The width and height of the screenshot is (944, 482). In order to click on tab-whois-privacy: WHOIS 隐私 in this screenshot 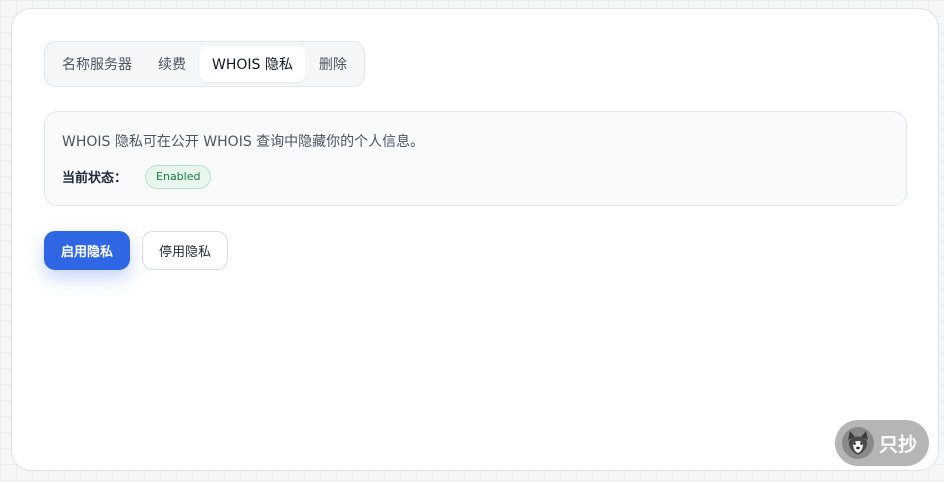, I will do `click(252, 64)`.